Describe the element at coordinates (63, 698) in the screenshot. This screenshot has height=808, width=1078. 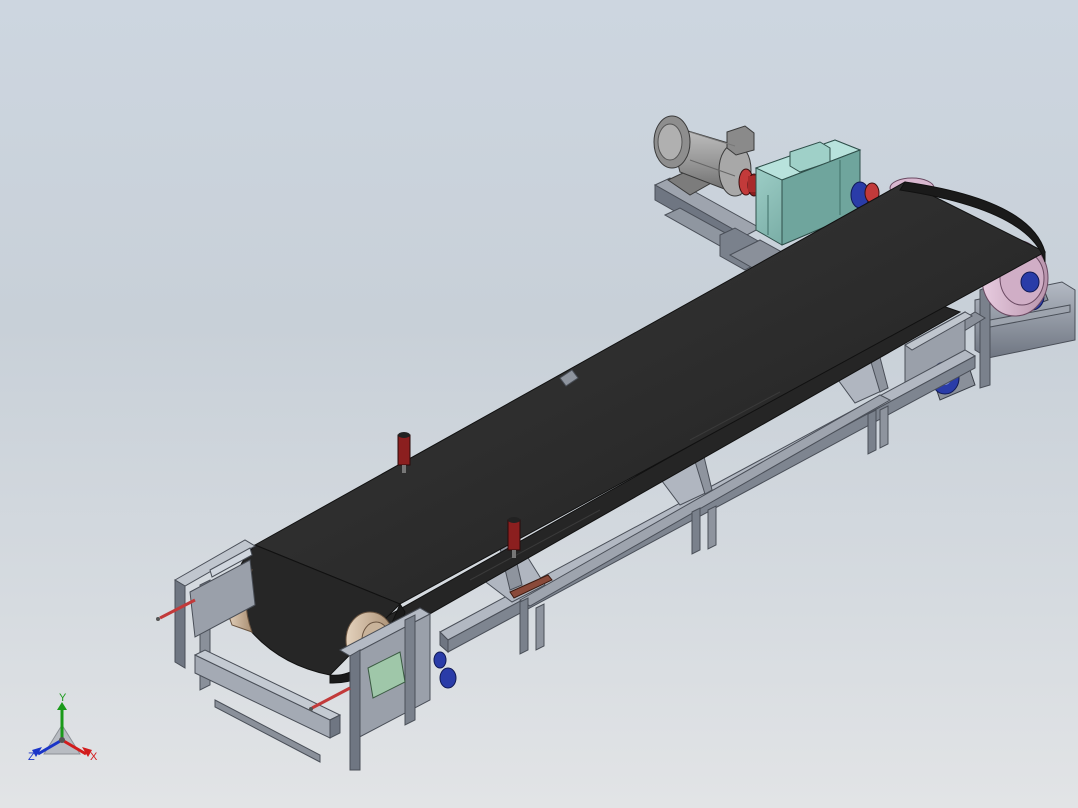
I see `triad-y-label: Y` at that location.